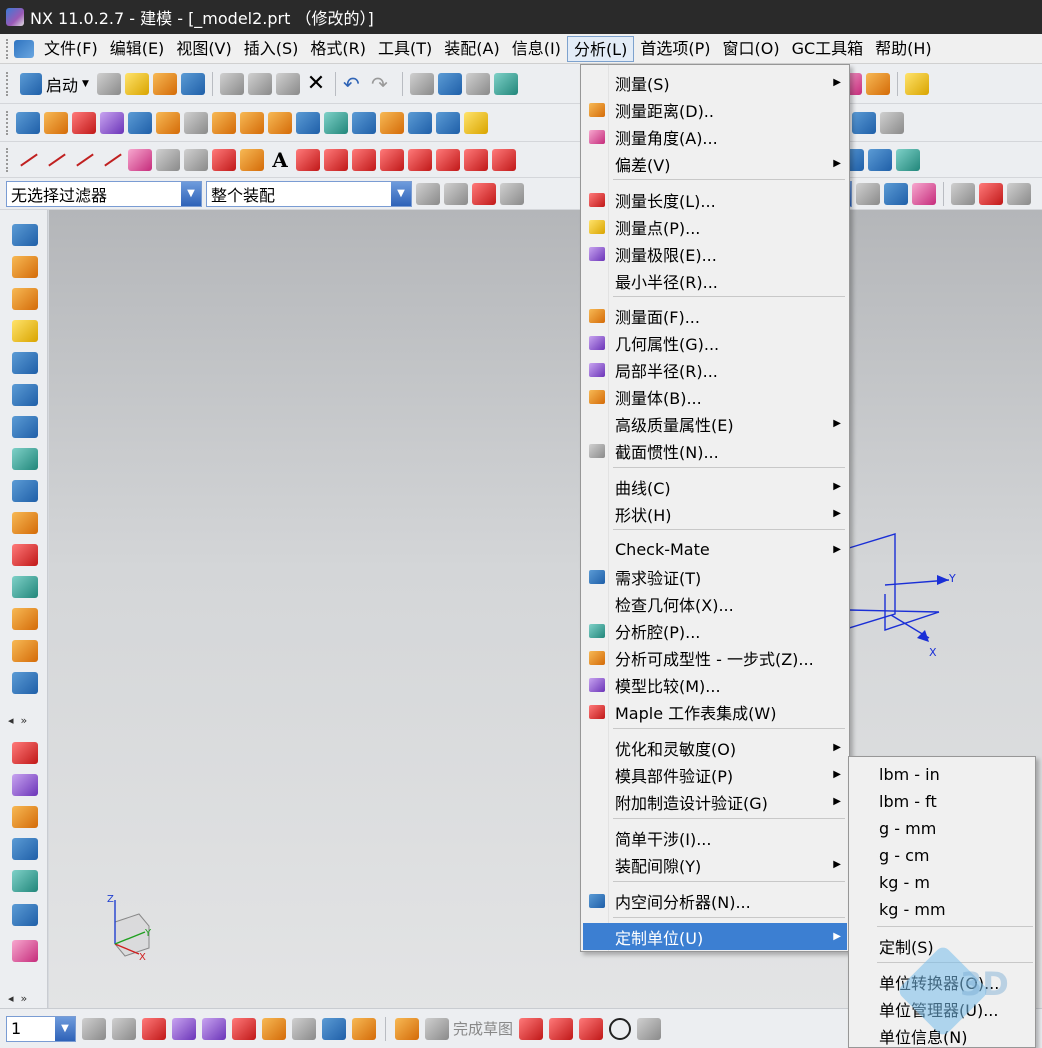 The image size is (1042, 1048). What do you see at coordinates (512, 193) in the screenshot?
I see `snap-center-icon` at bounding box center [512, 193].